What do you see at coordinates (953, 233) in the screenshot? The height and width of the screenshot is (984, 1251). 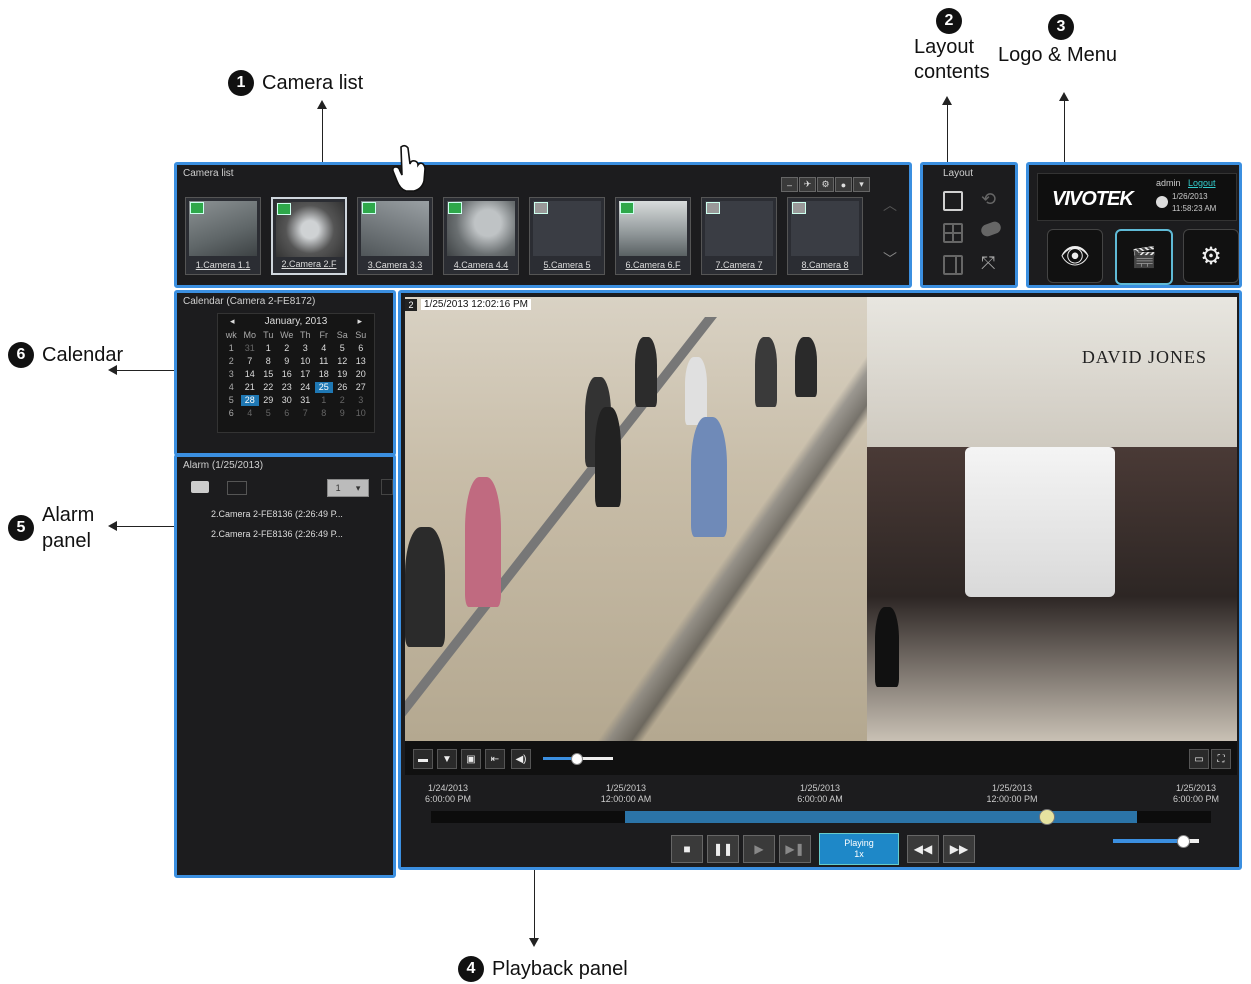 I see `layout-quad-icon` at bounding box center [953, 233].